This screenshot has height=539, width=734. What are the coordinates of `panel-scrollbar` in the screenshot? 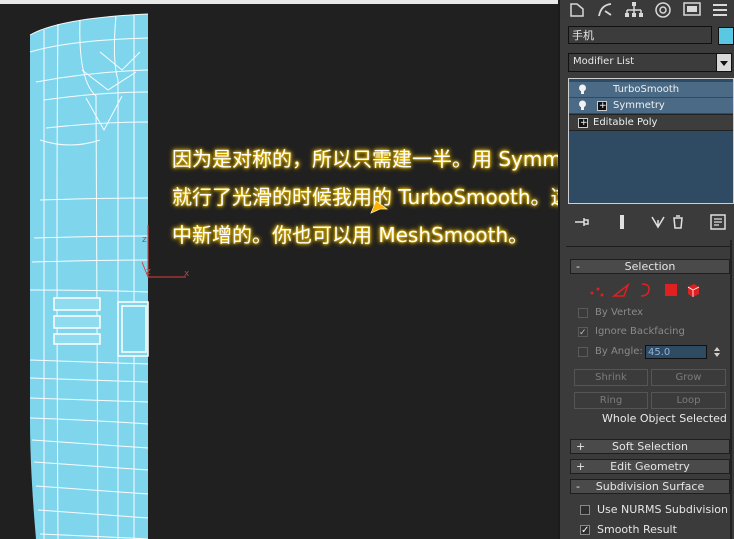 It's located at (731, 389).